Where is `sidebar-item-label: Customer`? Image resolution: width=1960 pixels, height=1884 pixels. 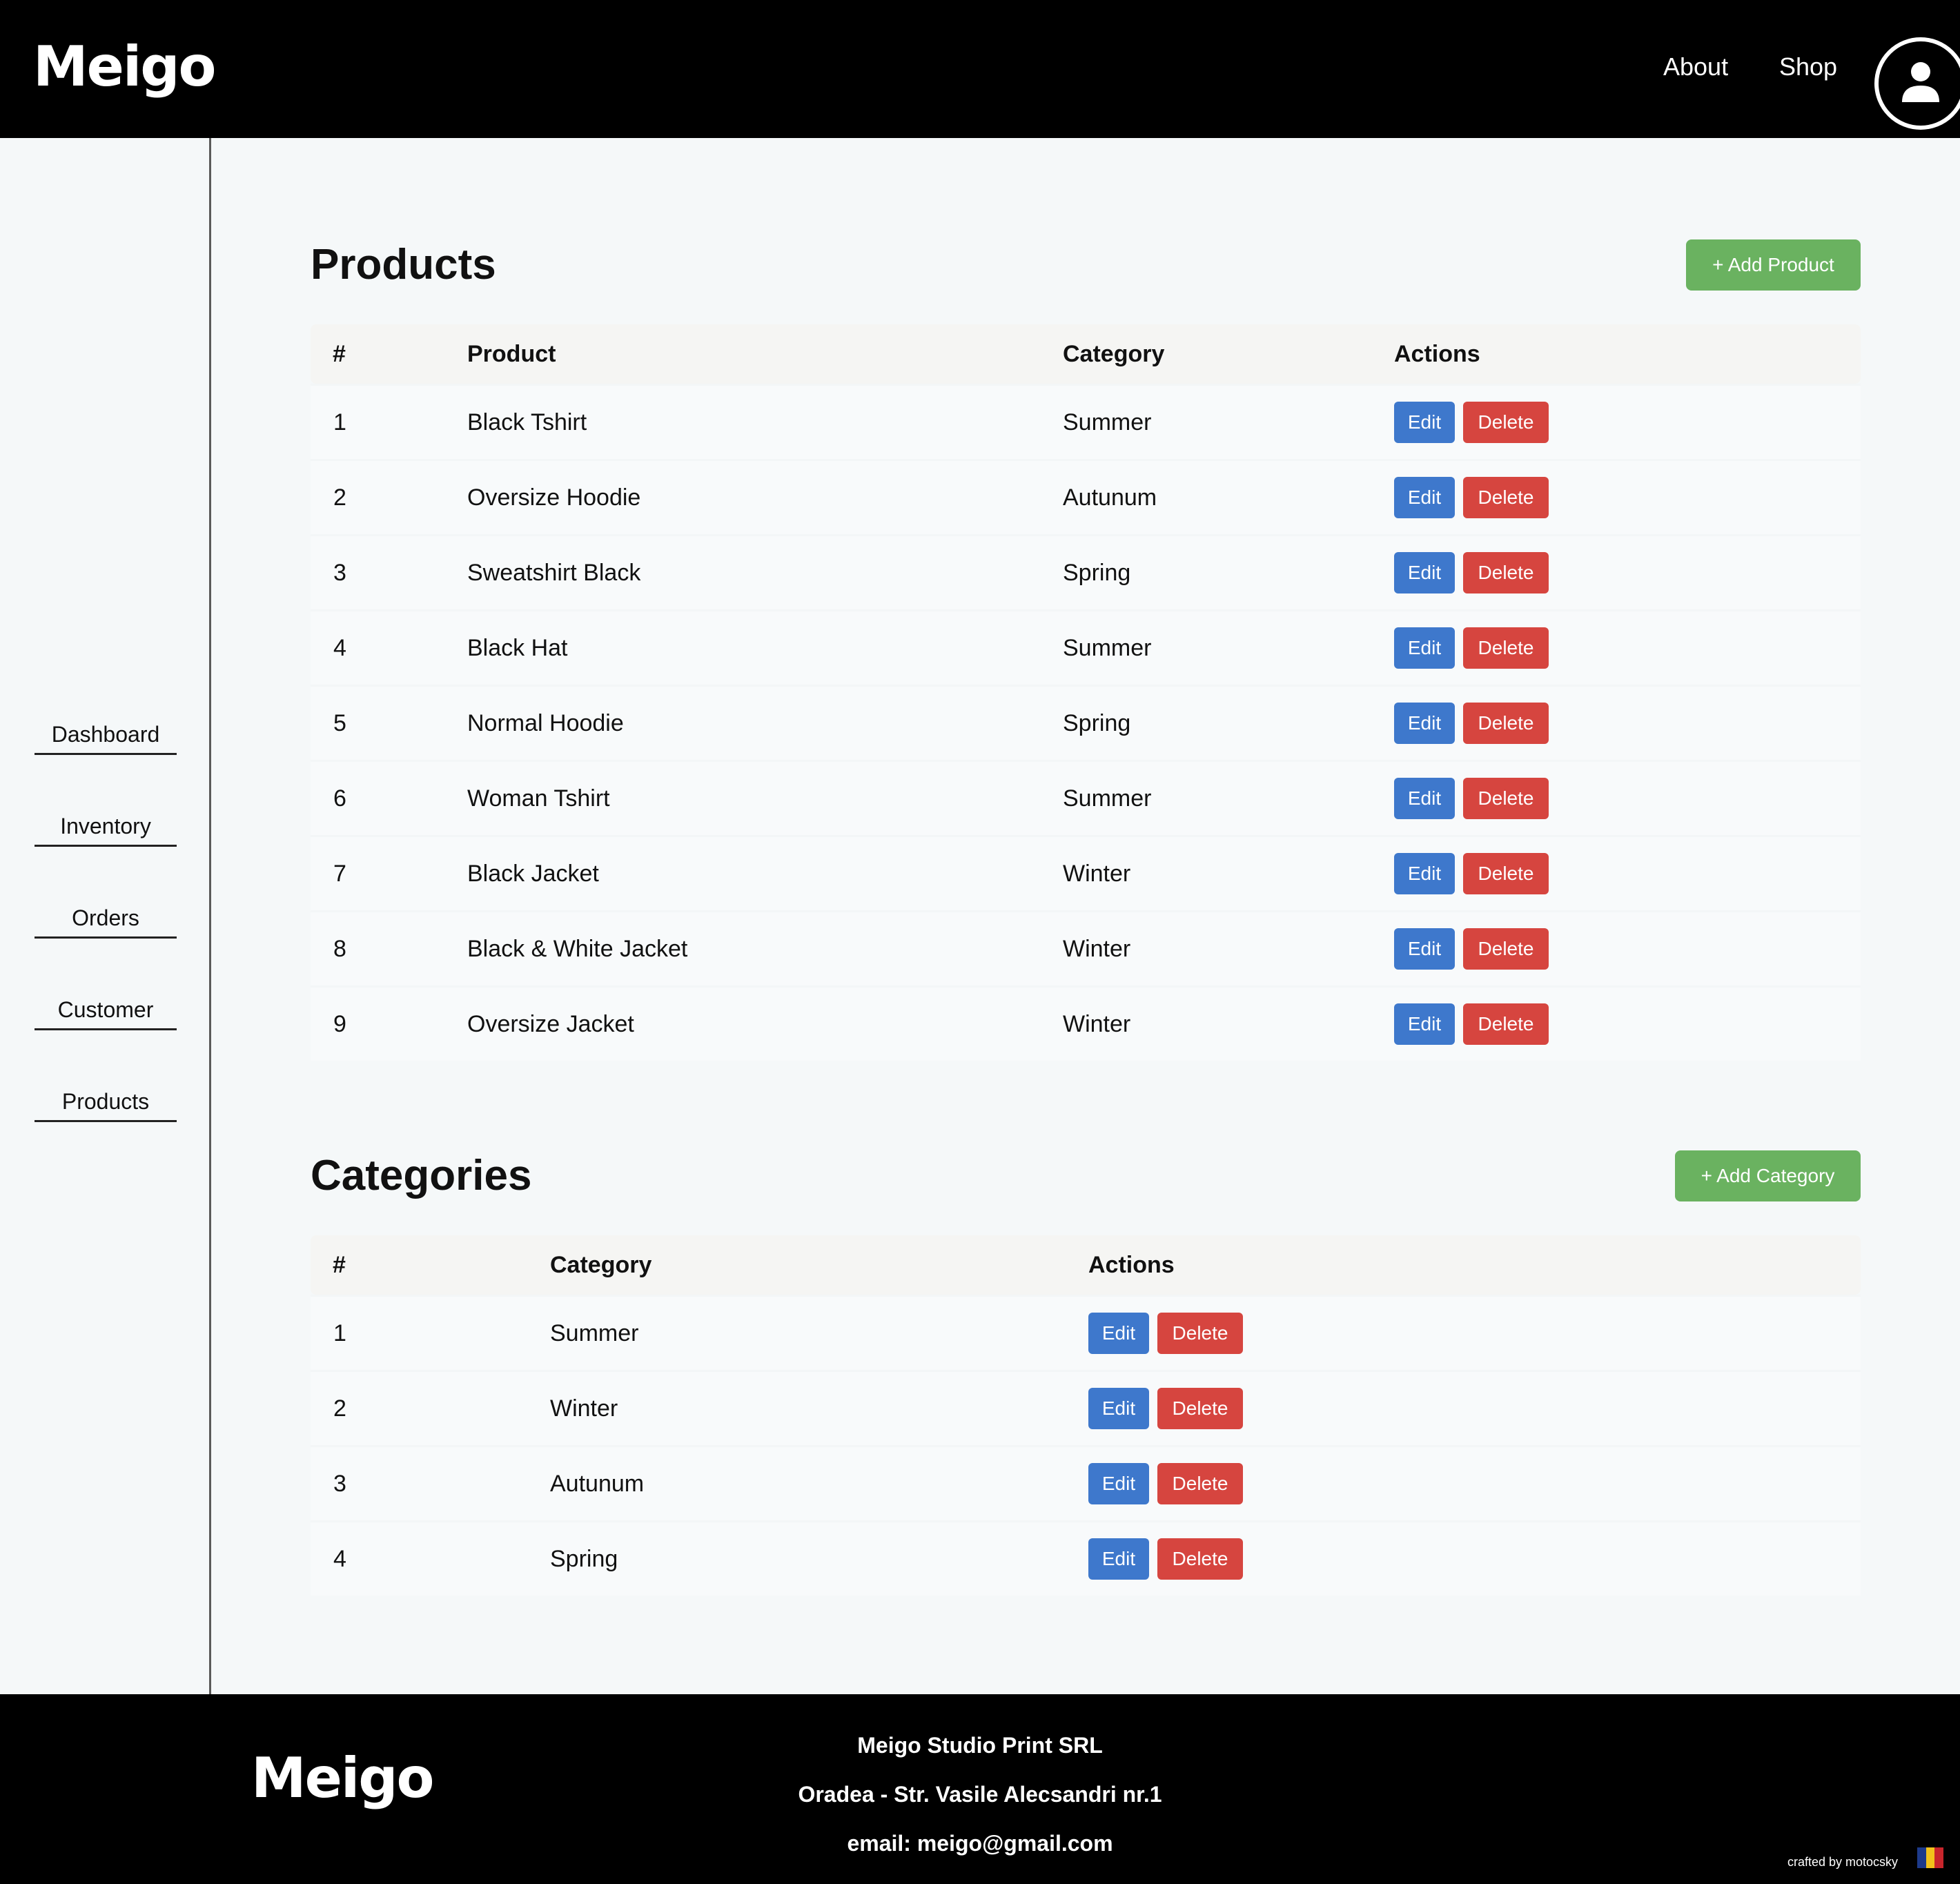
sidebar-item-label: Customer is located at coordinates (105, 1009).